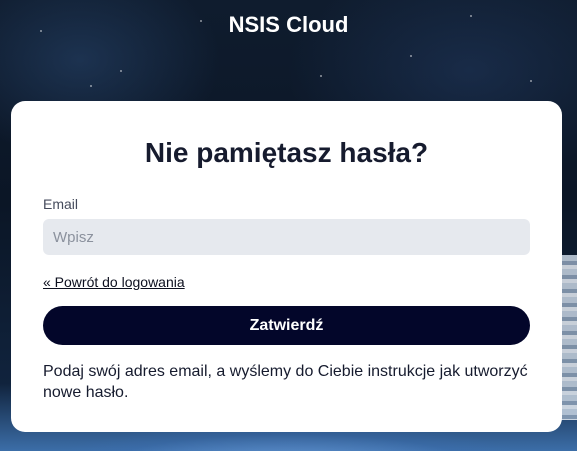 Image resolution: width=577 pixels, height=451 pixels. Describe the element at coordinates (286, 325) in the screenshot. I see `submit-button: Zatwierdź` at that location.